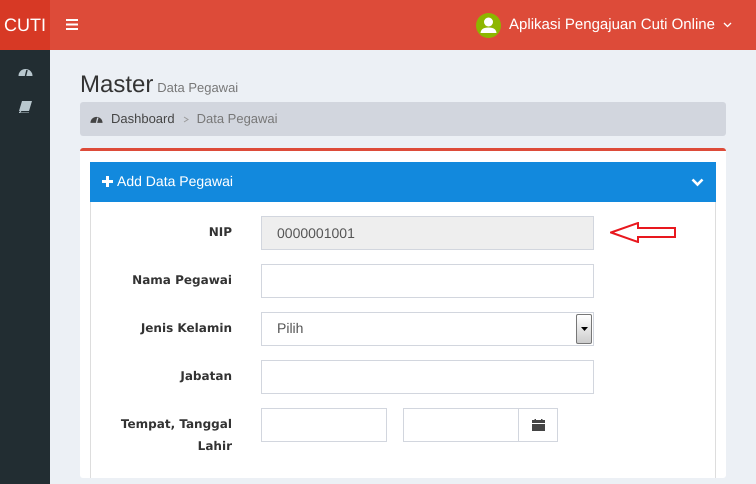  Describe the element at coordinates (25, 25) in the screenshot. I see `app-logo: CUTI` at that location.